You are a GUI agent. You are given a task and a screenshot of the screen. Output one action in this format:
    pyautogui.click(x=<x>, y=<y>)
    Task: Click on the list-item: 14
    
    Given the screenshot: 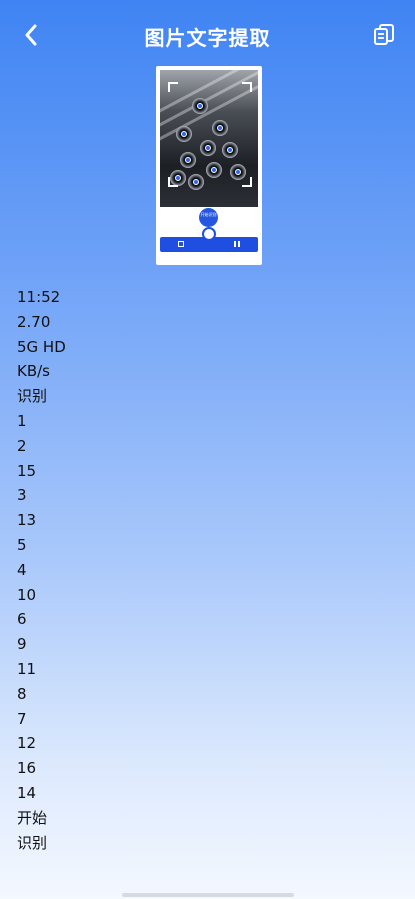 What is the action you would take?
    pyautogui.click(x=197, y=793)
    